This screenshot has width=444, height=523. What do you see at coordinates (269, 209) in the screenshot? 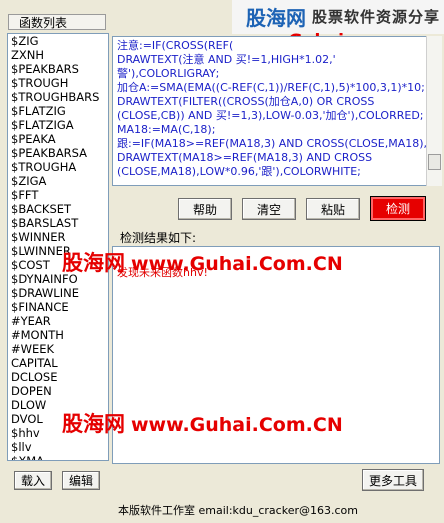
I see `clear-button: 清空` at bounding box center [269, 209].